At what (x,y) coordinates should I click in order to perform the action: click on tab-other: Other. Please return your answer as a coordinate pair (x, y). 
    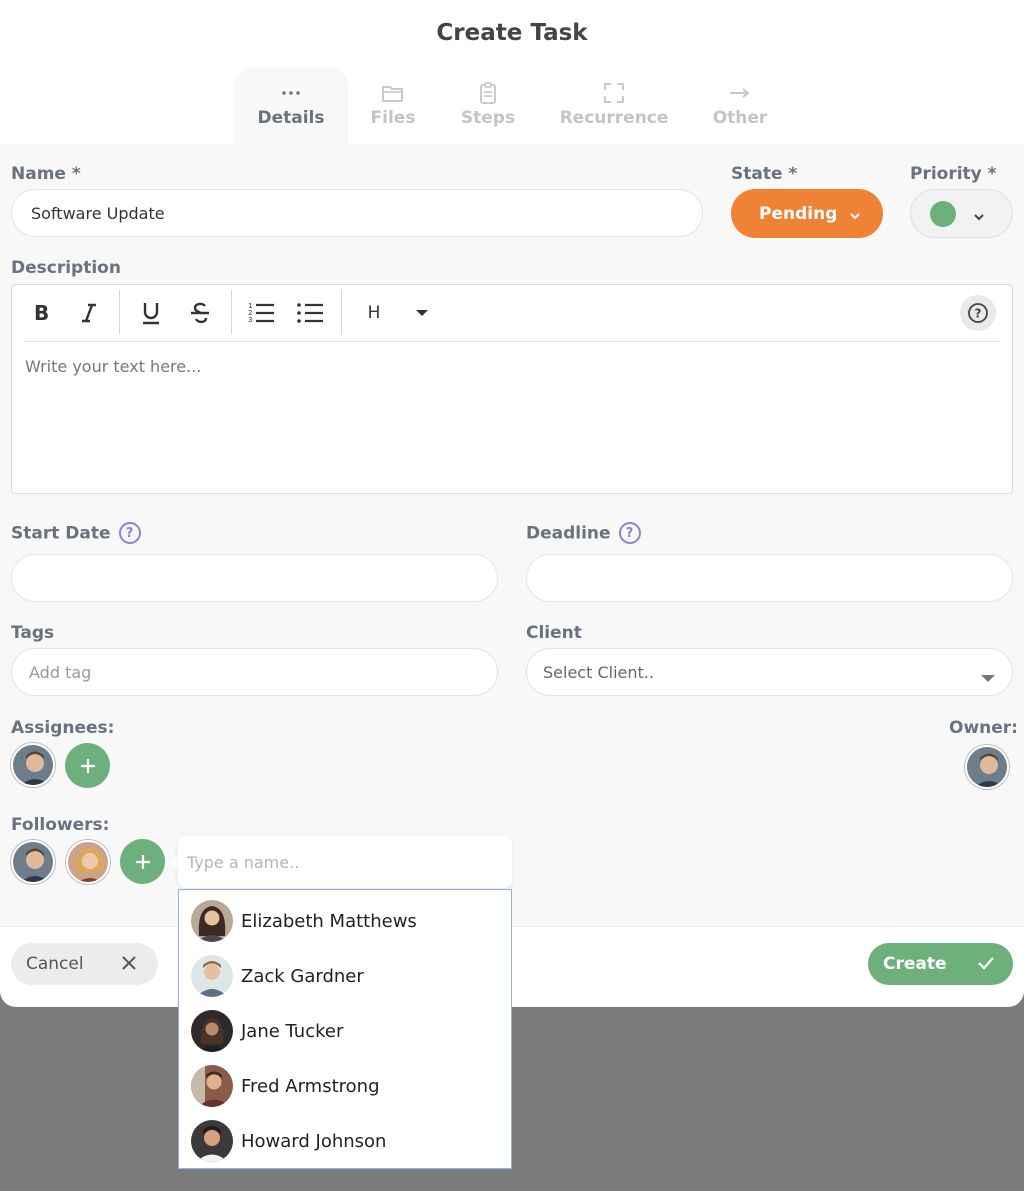
    Looking at the image, I should click on (740, 106).